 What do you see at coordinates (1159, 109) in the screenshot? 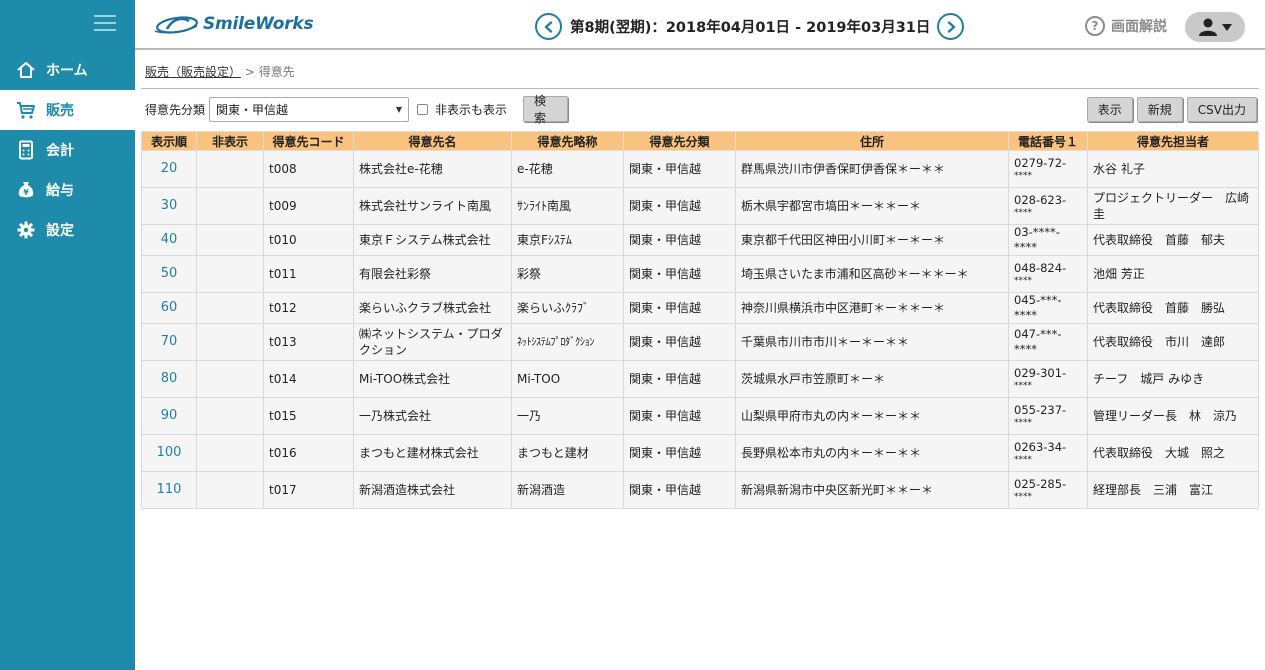
I see `new-button: 新規` at bounding box center [1159, 109].